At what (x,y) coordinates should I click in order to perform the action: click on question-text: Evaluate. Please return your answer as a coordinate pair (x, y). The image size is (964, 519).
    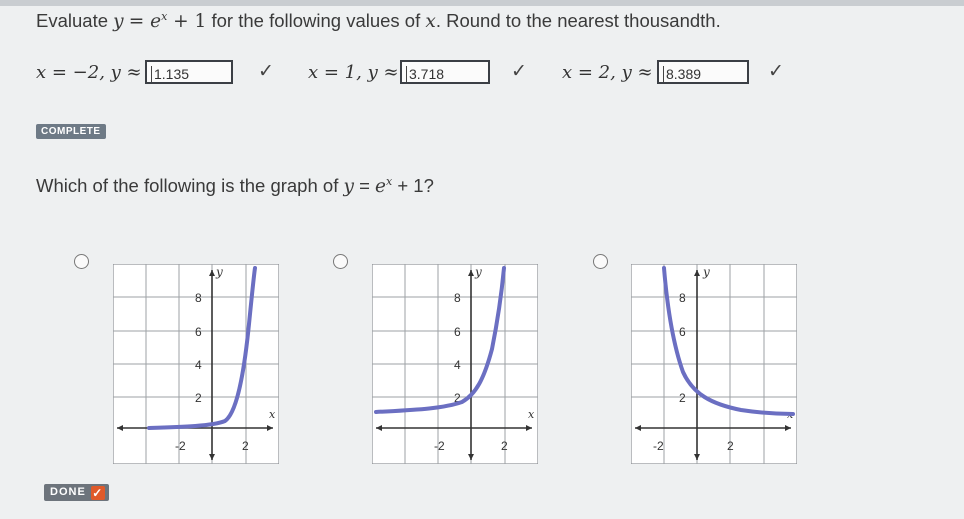
    Looking at the image, I should click on (75, 21).